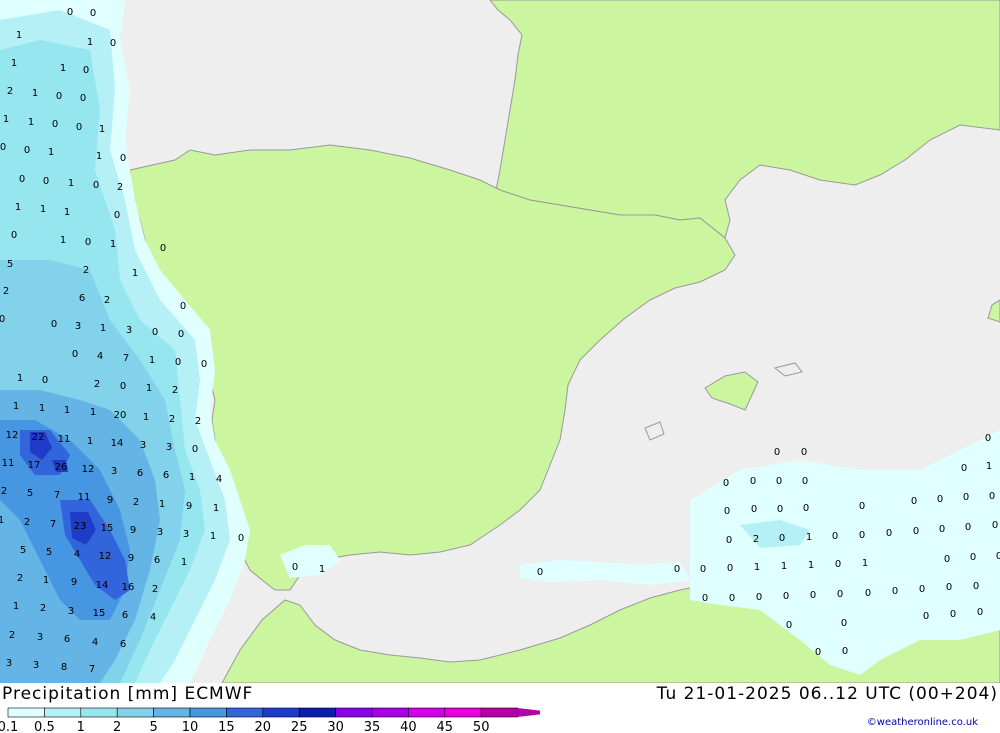 This screenshot has height=733, width=1000. Describe the element at coordinates (74, 582) in the screenshot. I see `rain-value: 9` at that location.